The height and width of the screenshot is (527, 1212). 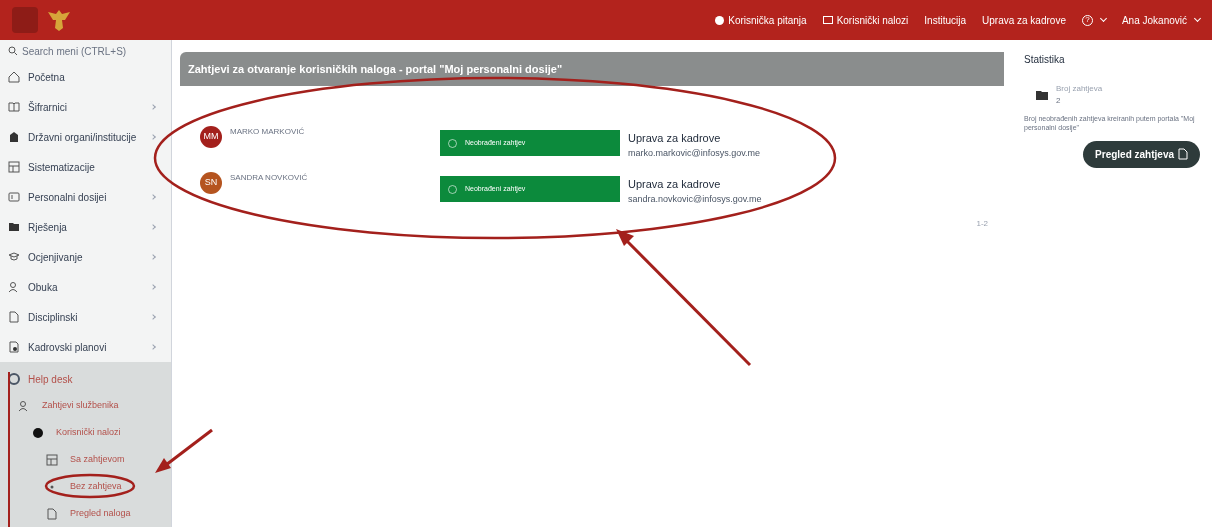 What do you see at coordinates (85, 486) in the screenshot?
I see `sidebar-subitem: Bez zahtjeva` at bounding box center [85, 486].